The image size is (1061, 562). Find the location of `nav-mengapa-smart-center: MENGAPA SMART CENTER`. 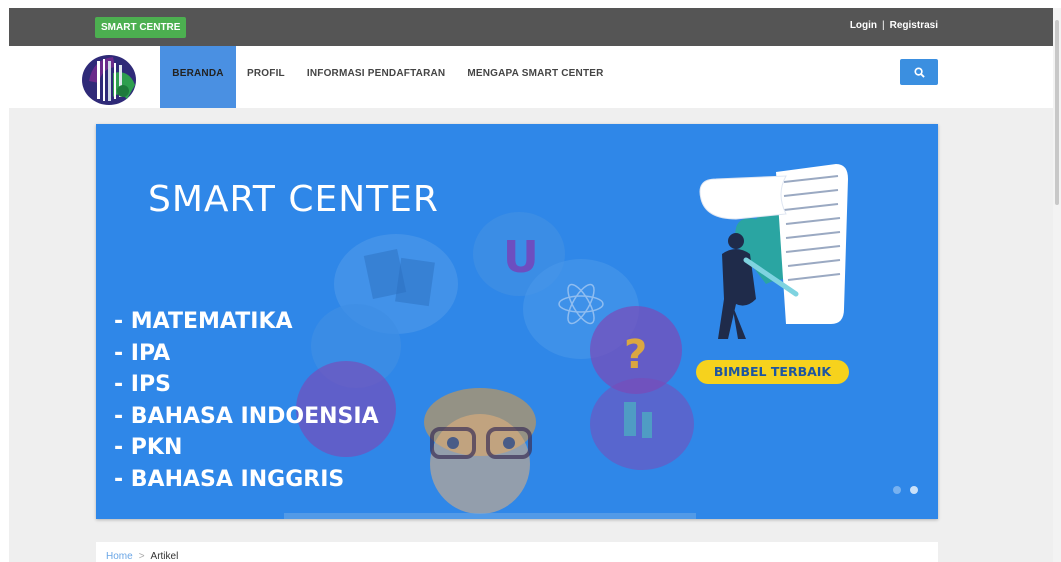

nav-mengapa-smart-center: MENGAPA SMART CENTER is located at coordinates (535, 77).